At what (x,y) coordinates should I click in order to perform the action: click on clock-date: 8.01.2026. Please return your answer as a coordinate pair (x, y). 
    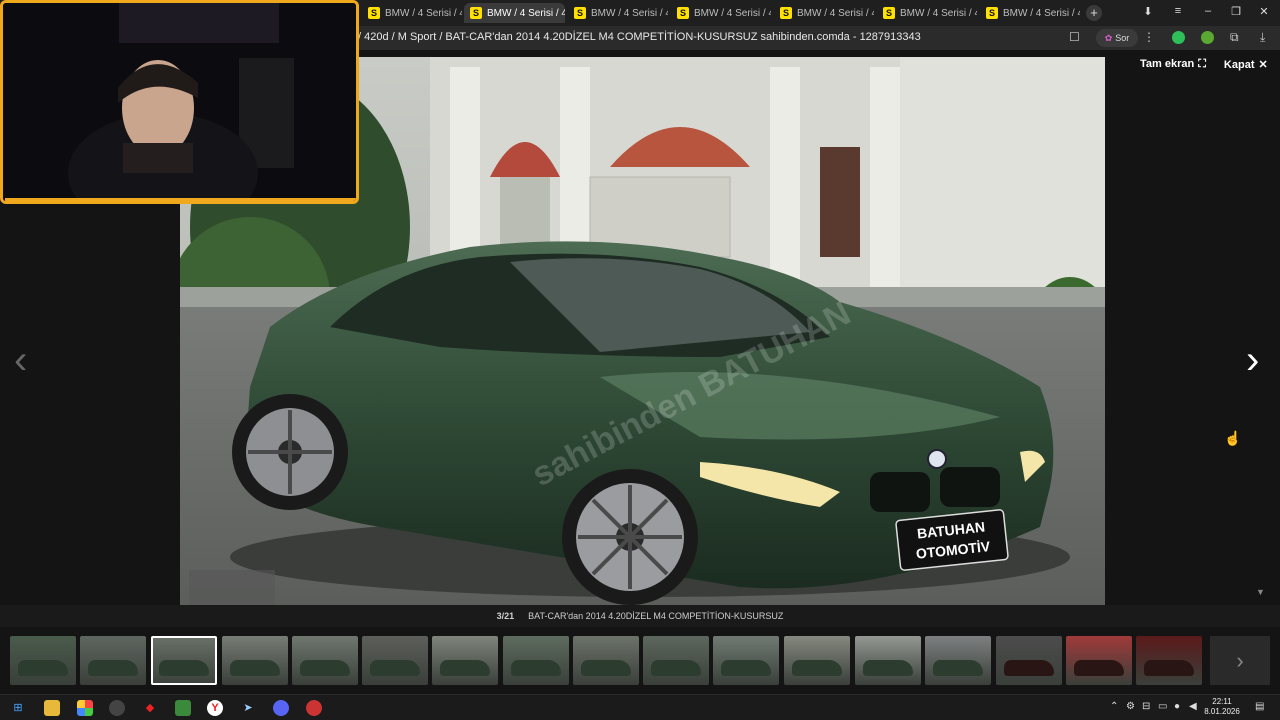
    Looking at the image, I should click on (1222, 711).